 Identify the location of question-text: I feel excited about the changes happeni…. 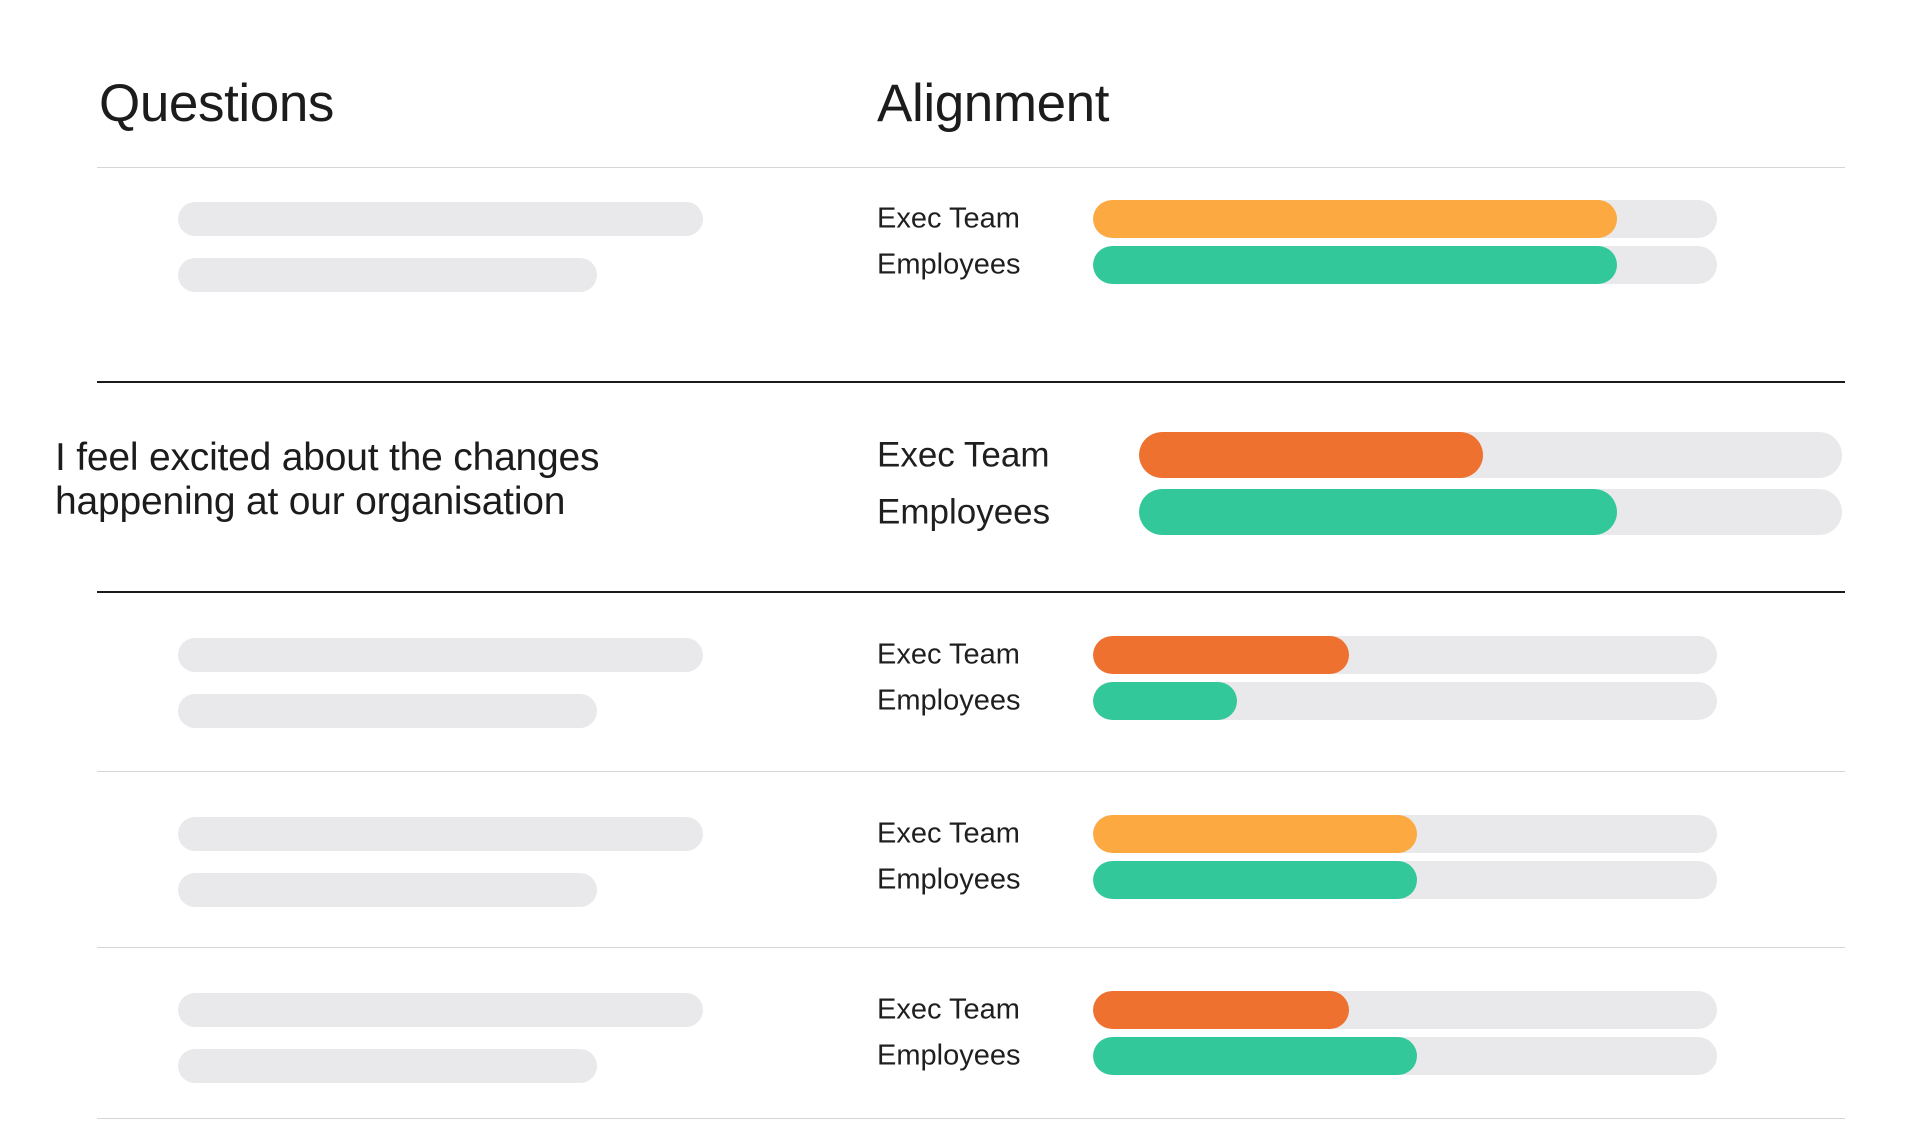
(327, 479).